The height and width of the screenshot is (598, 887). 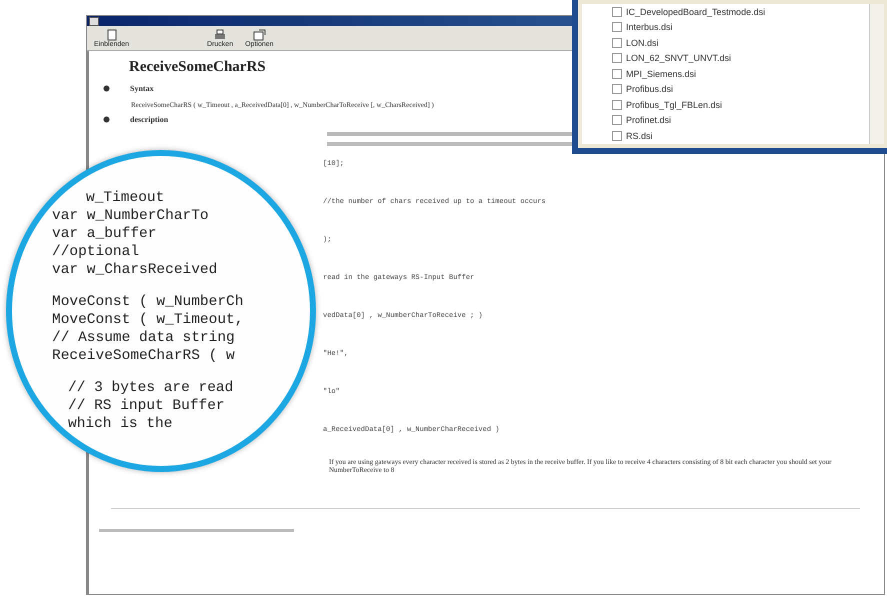 I want to click on magnified-code-line: // Assume data string, so click(x=143, y=338).